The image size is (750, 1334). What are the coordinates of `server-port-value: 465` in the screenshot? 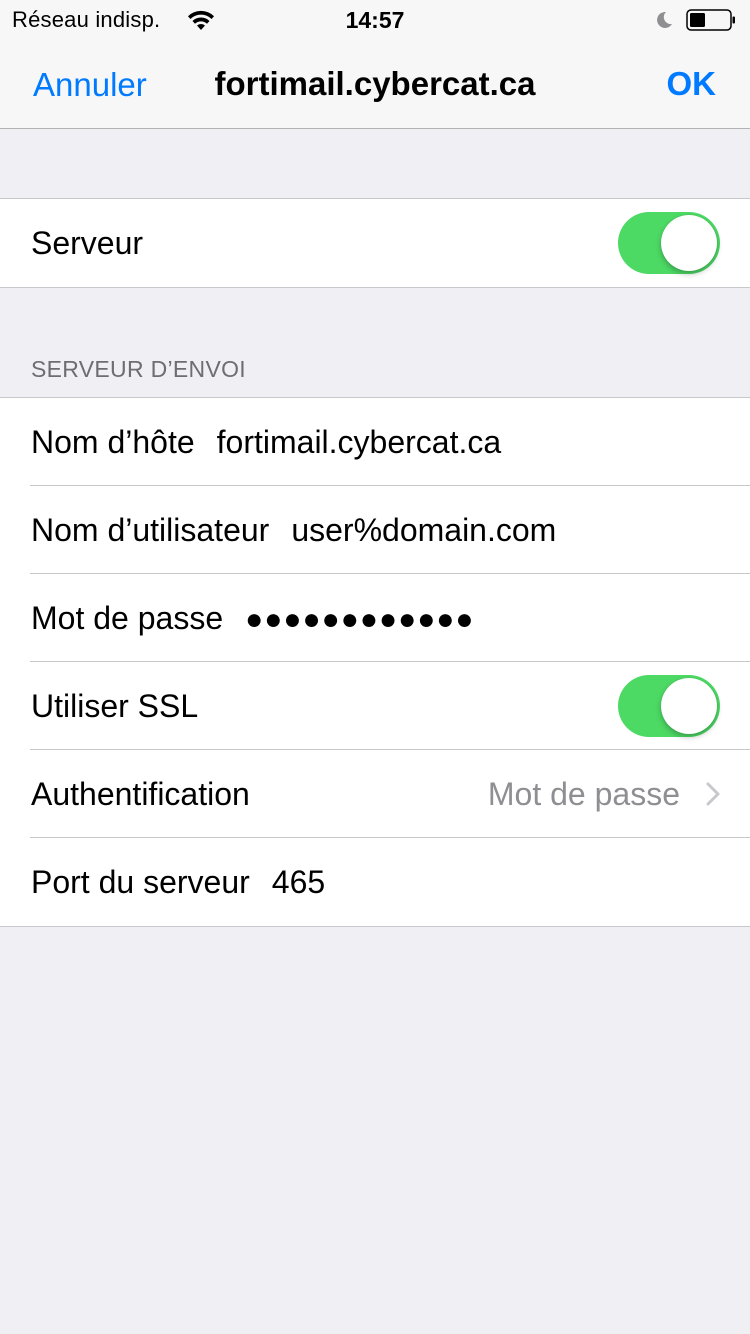 It's located at (298, 882).